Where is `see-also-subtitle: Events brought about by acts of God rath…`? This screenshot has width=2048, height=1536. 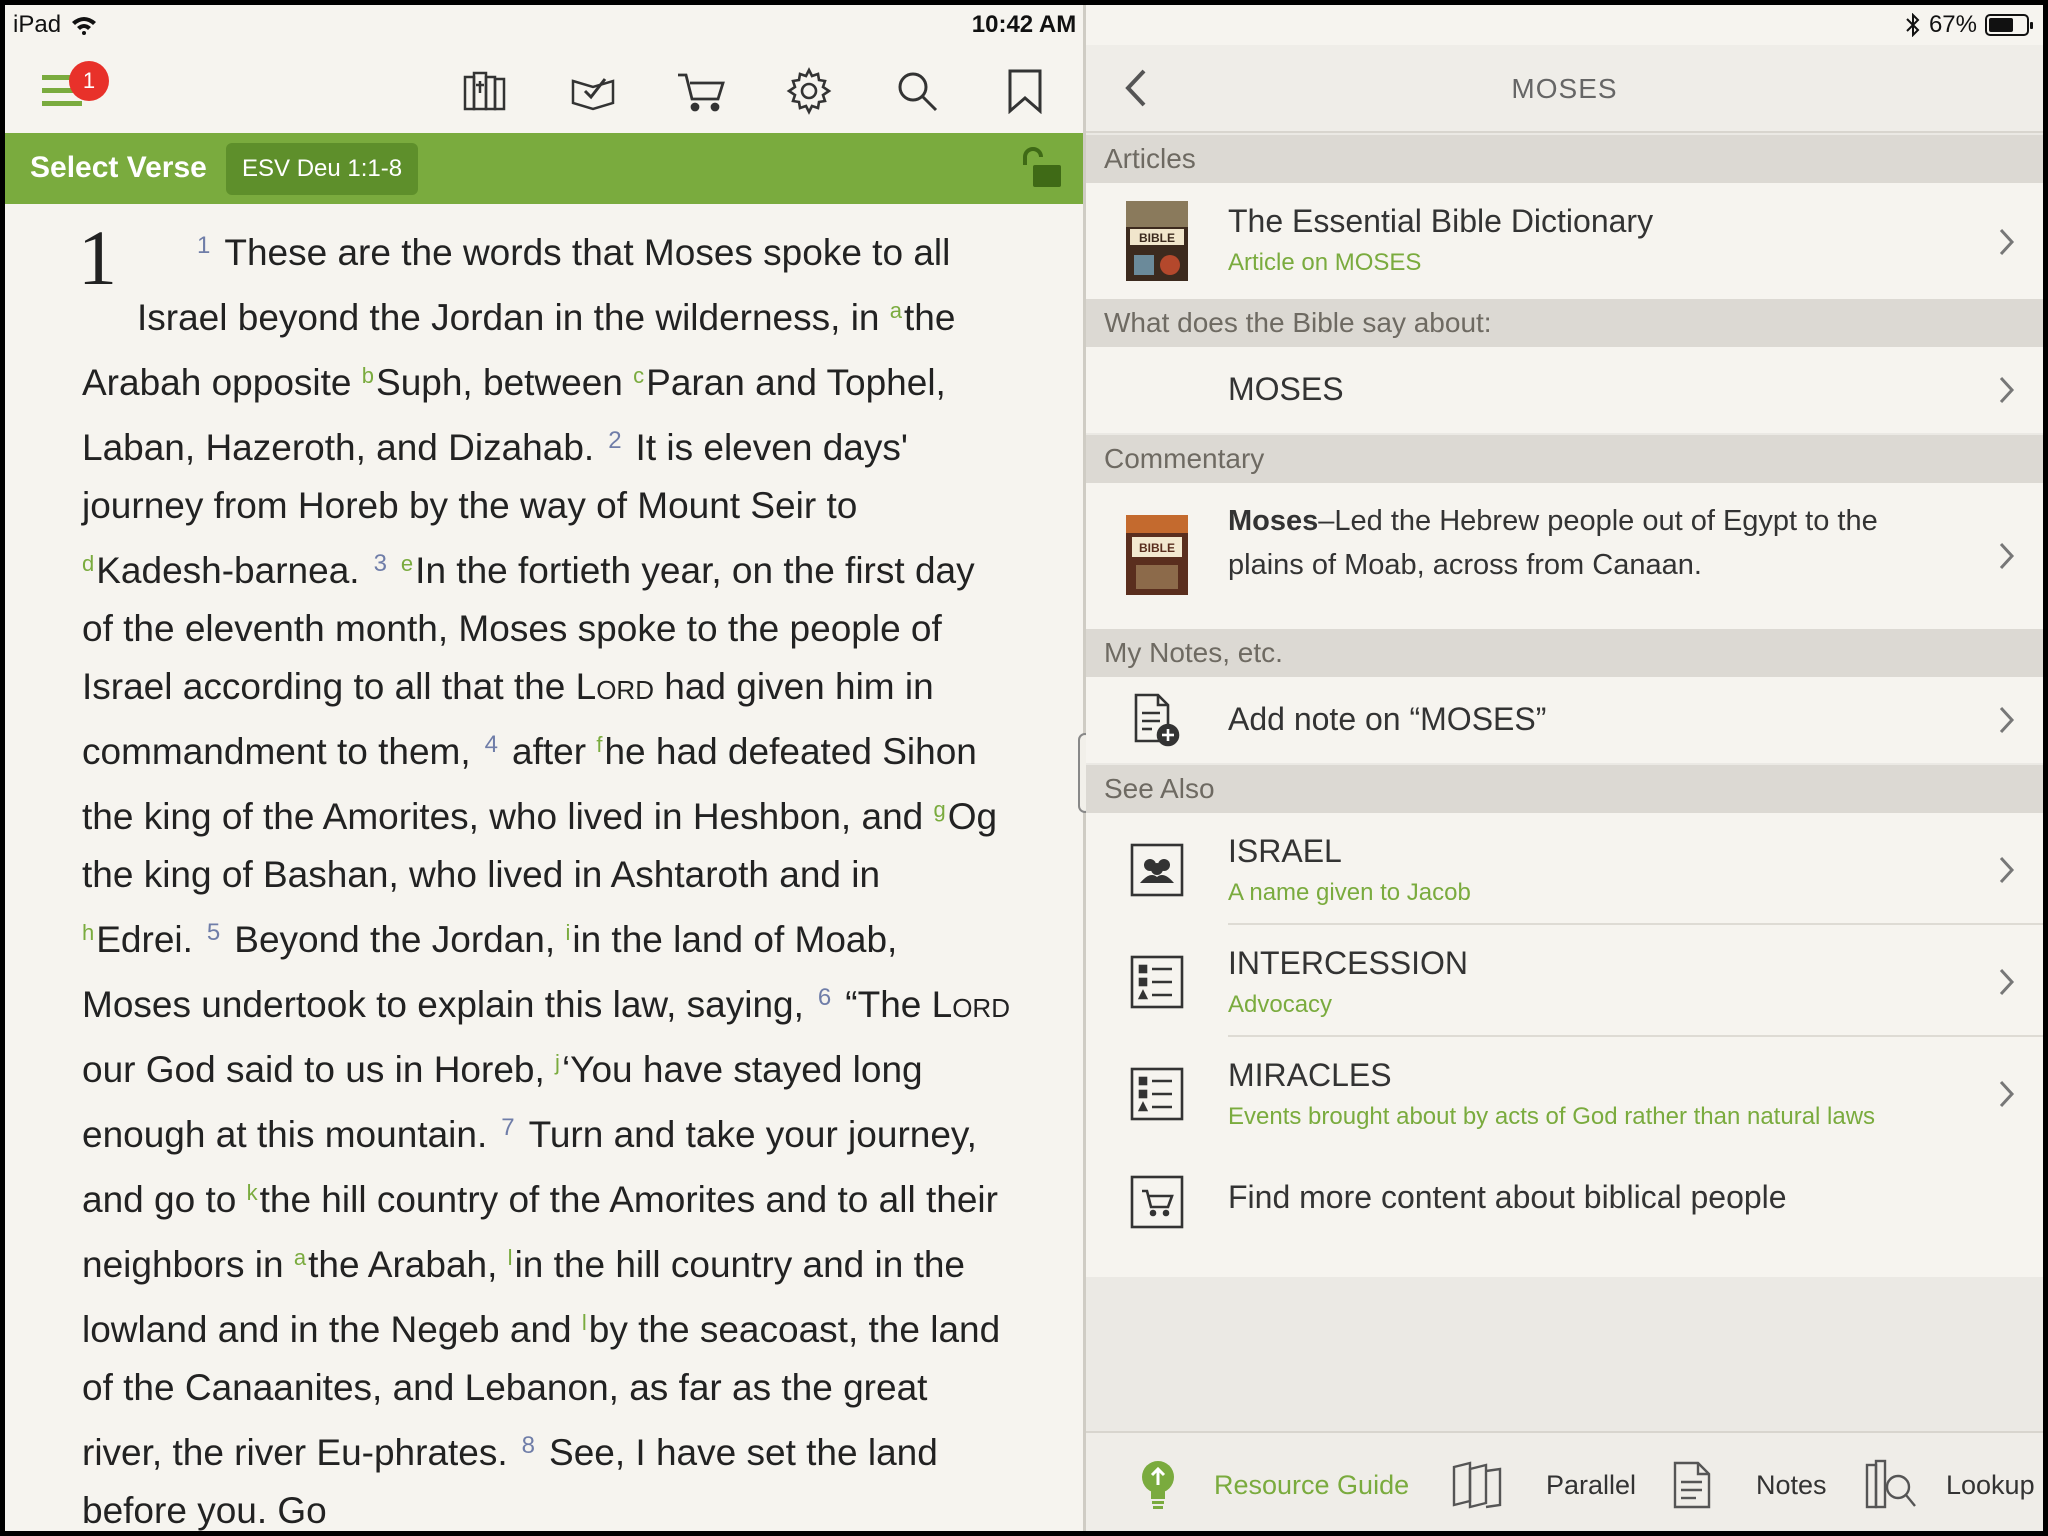
see-also-subtitle: Events brought about by acts of God rath… is located at coordinates (1552, 1116).